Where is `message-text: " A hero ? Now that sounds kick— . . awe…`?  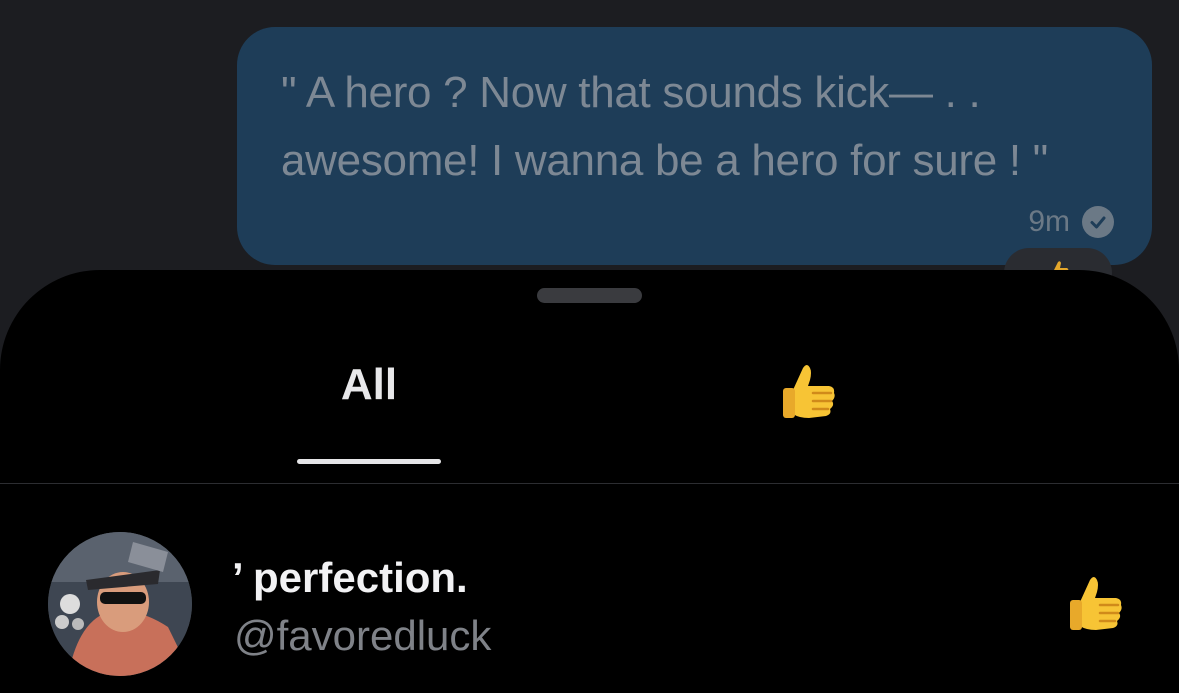 message-text: " A hero ? Now that sounds kick— . . awe… is located at coordinates (665, 126).